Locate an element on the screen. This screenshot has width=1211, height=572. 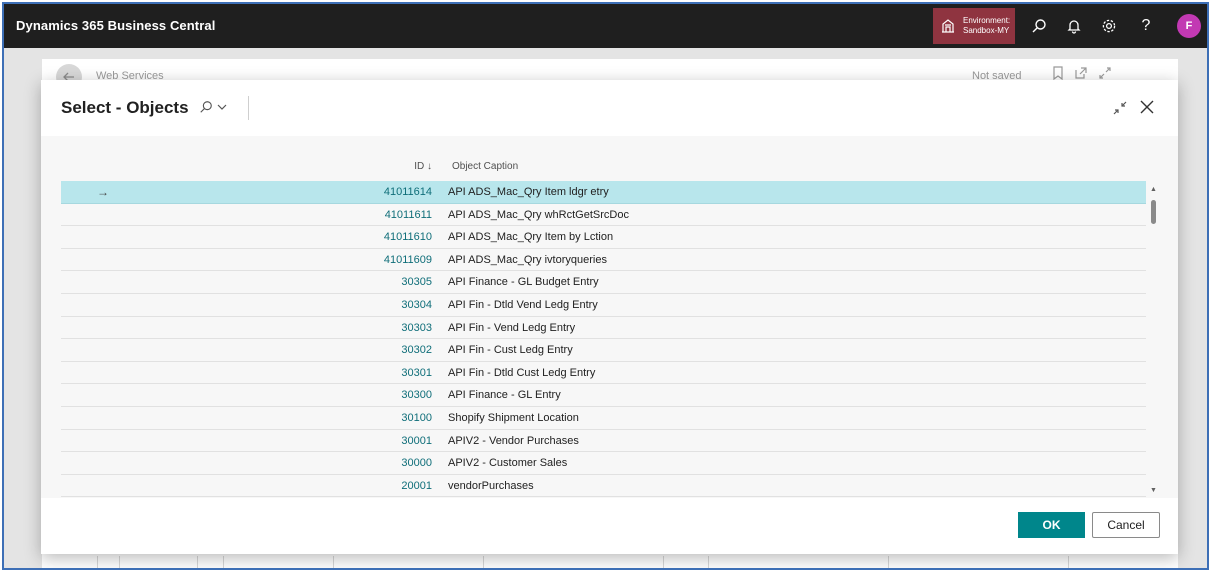
table-row: 41011609 API ADS_Mac_Qry ivtoryqueries is located at coordinates (603, 260).